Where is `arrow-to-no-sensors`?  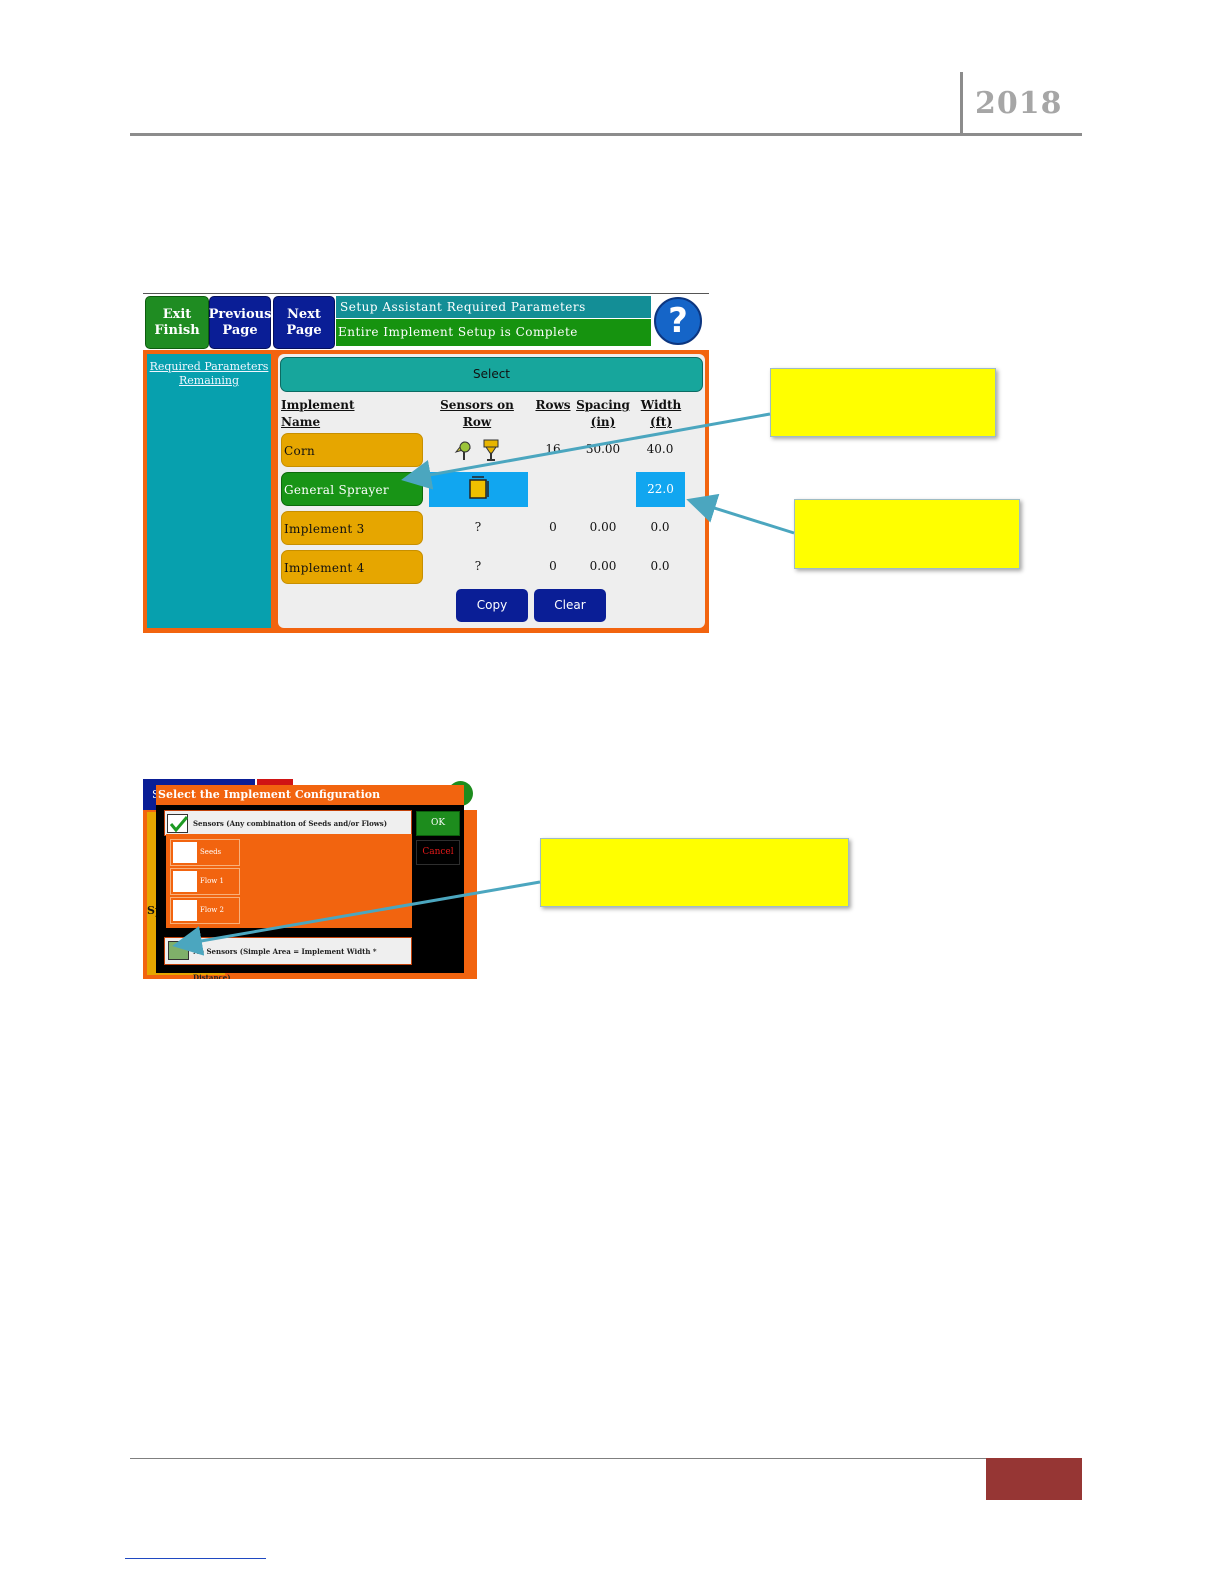
arrow-to-no-sensors is located at coordinates (356, 918).